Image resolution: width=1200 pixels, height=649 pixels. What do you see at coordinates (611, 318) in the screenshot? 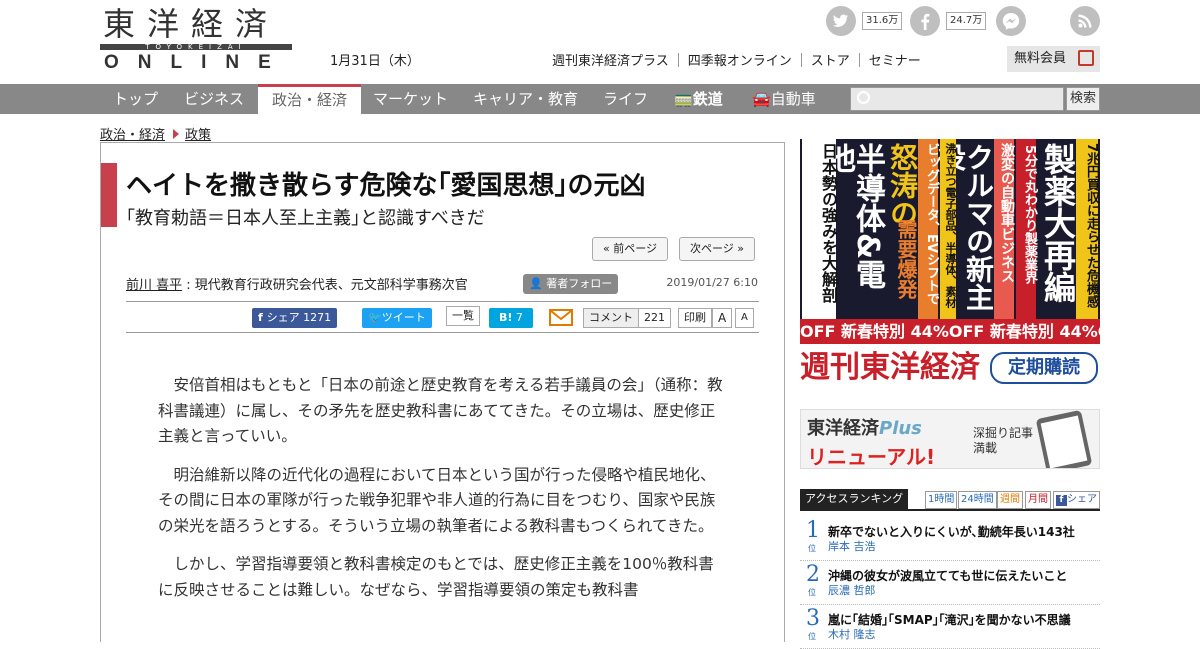
I see `comment-button: コメント` at bounding box center [611, 318].